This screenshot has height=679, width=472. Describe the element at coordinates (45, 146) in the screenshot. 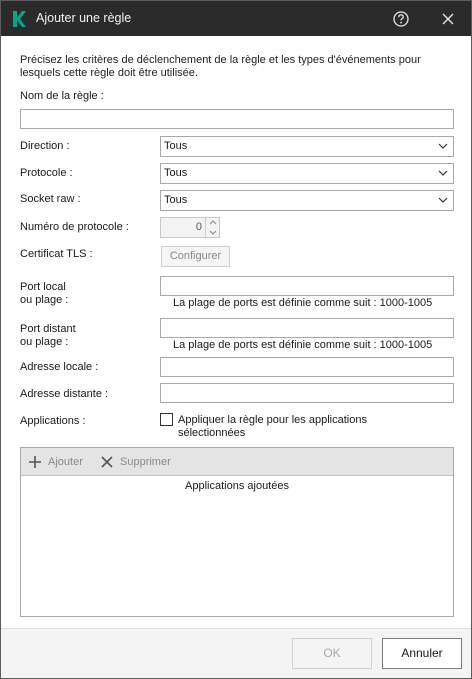

I see `direction-label: Direction :` at that location.